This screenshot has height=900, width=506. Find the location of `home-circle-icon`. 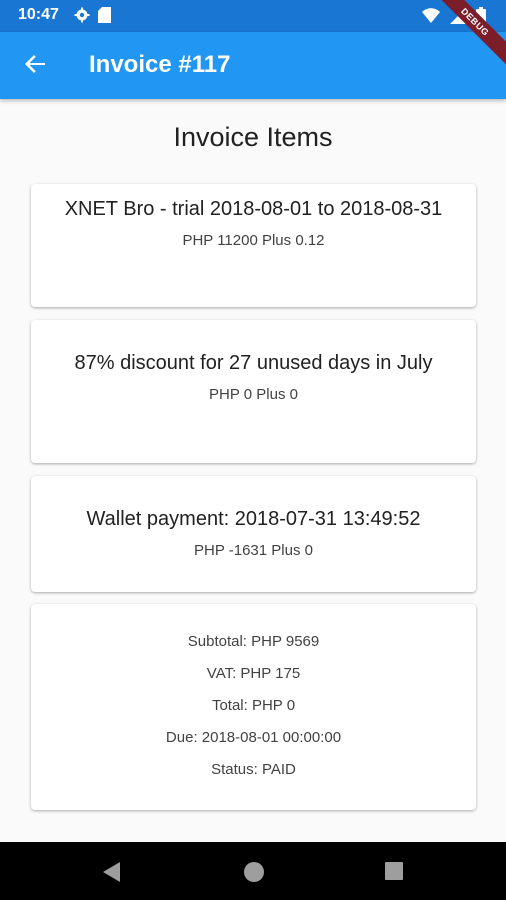

home-circle-icon is located at coordinates (254, 872).